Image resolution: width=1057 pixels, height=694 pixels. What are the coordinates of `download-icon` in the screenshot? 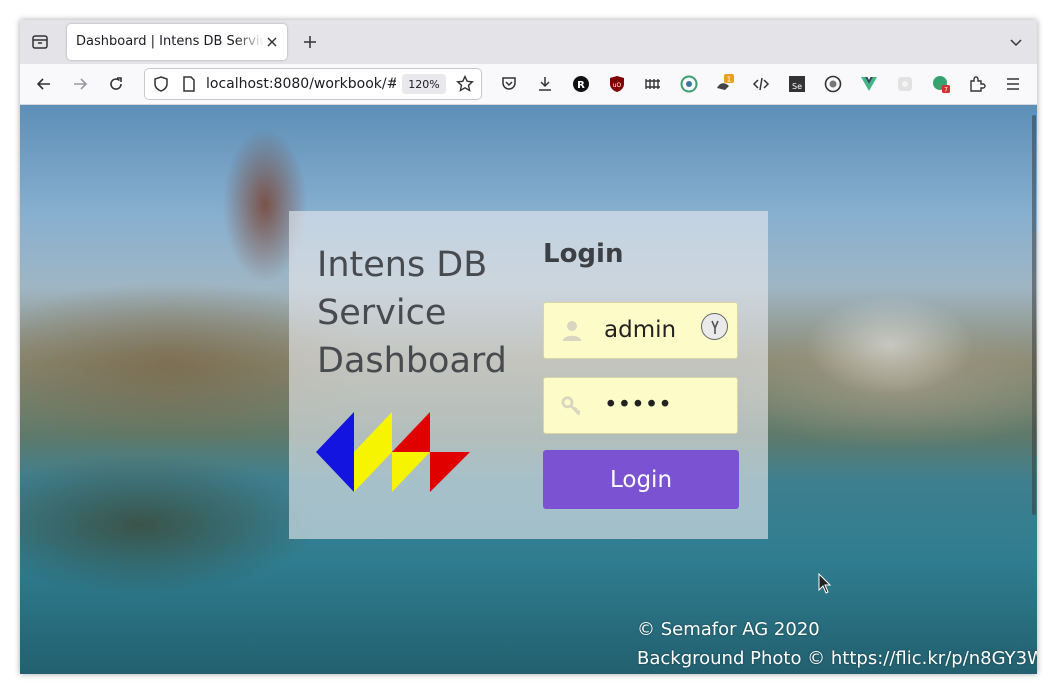 It's located at (545, 84).